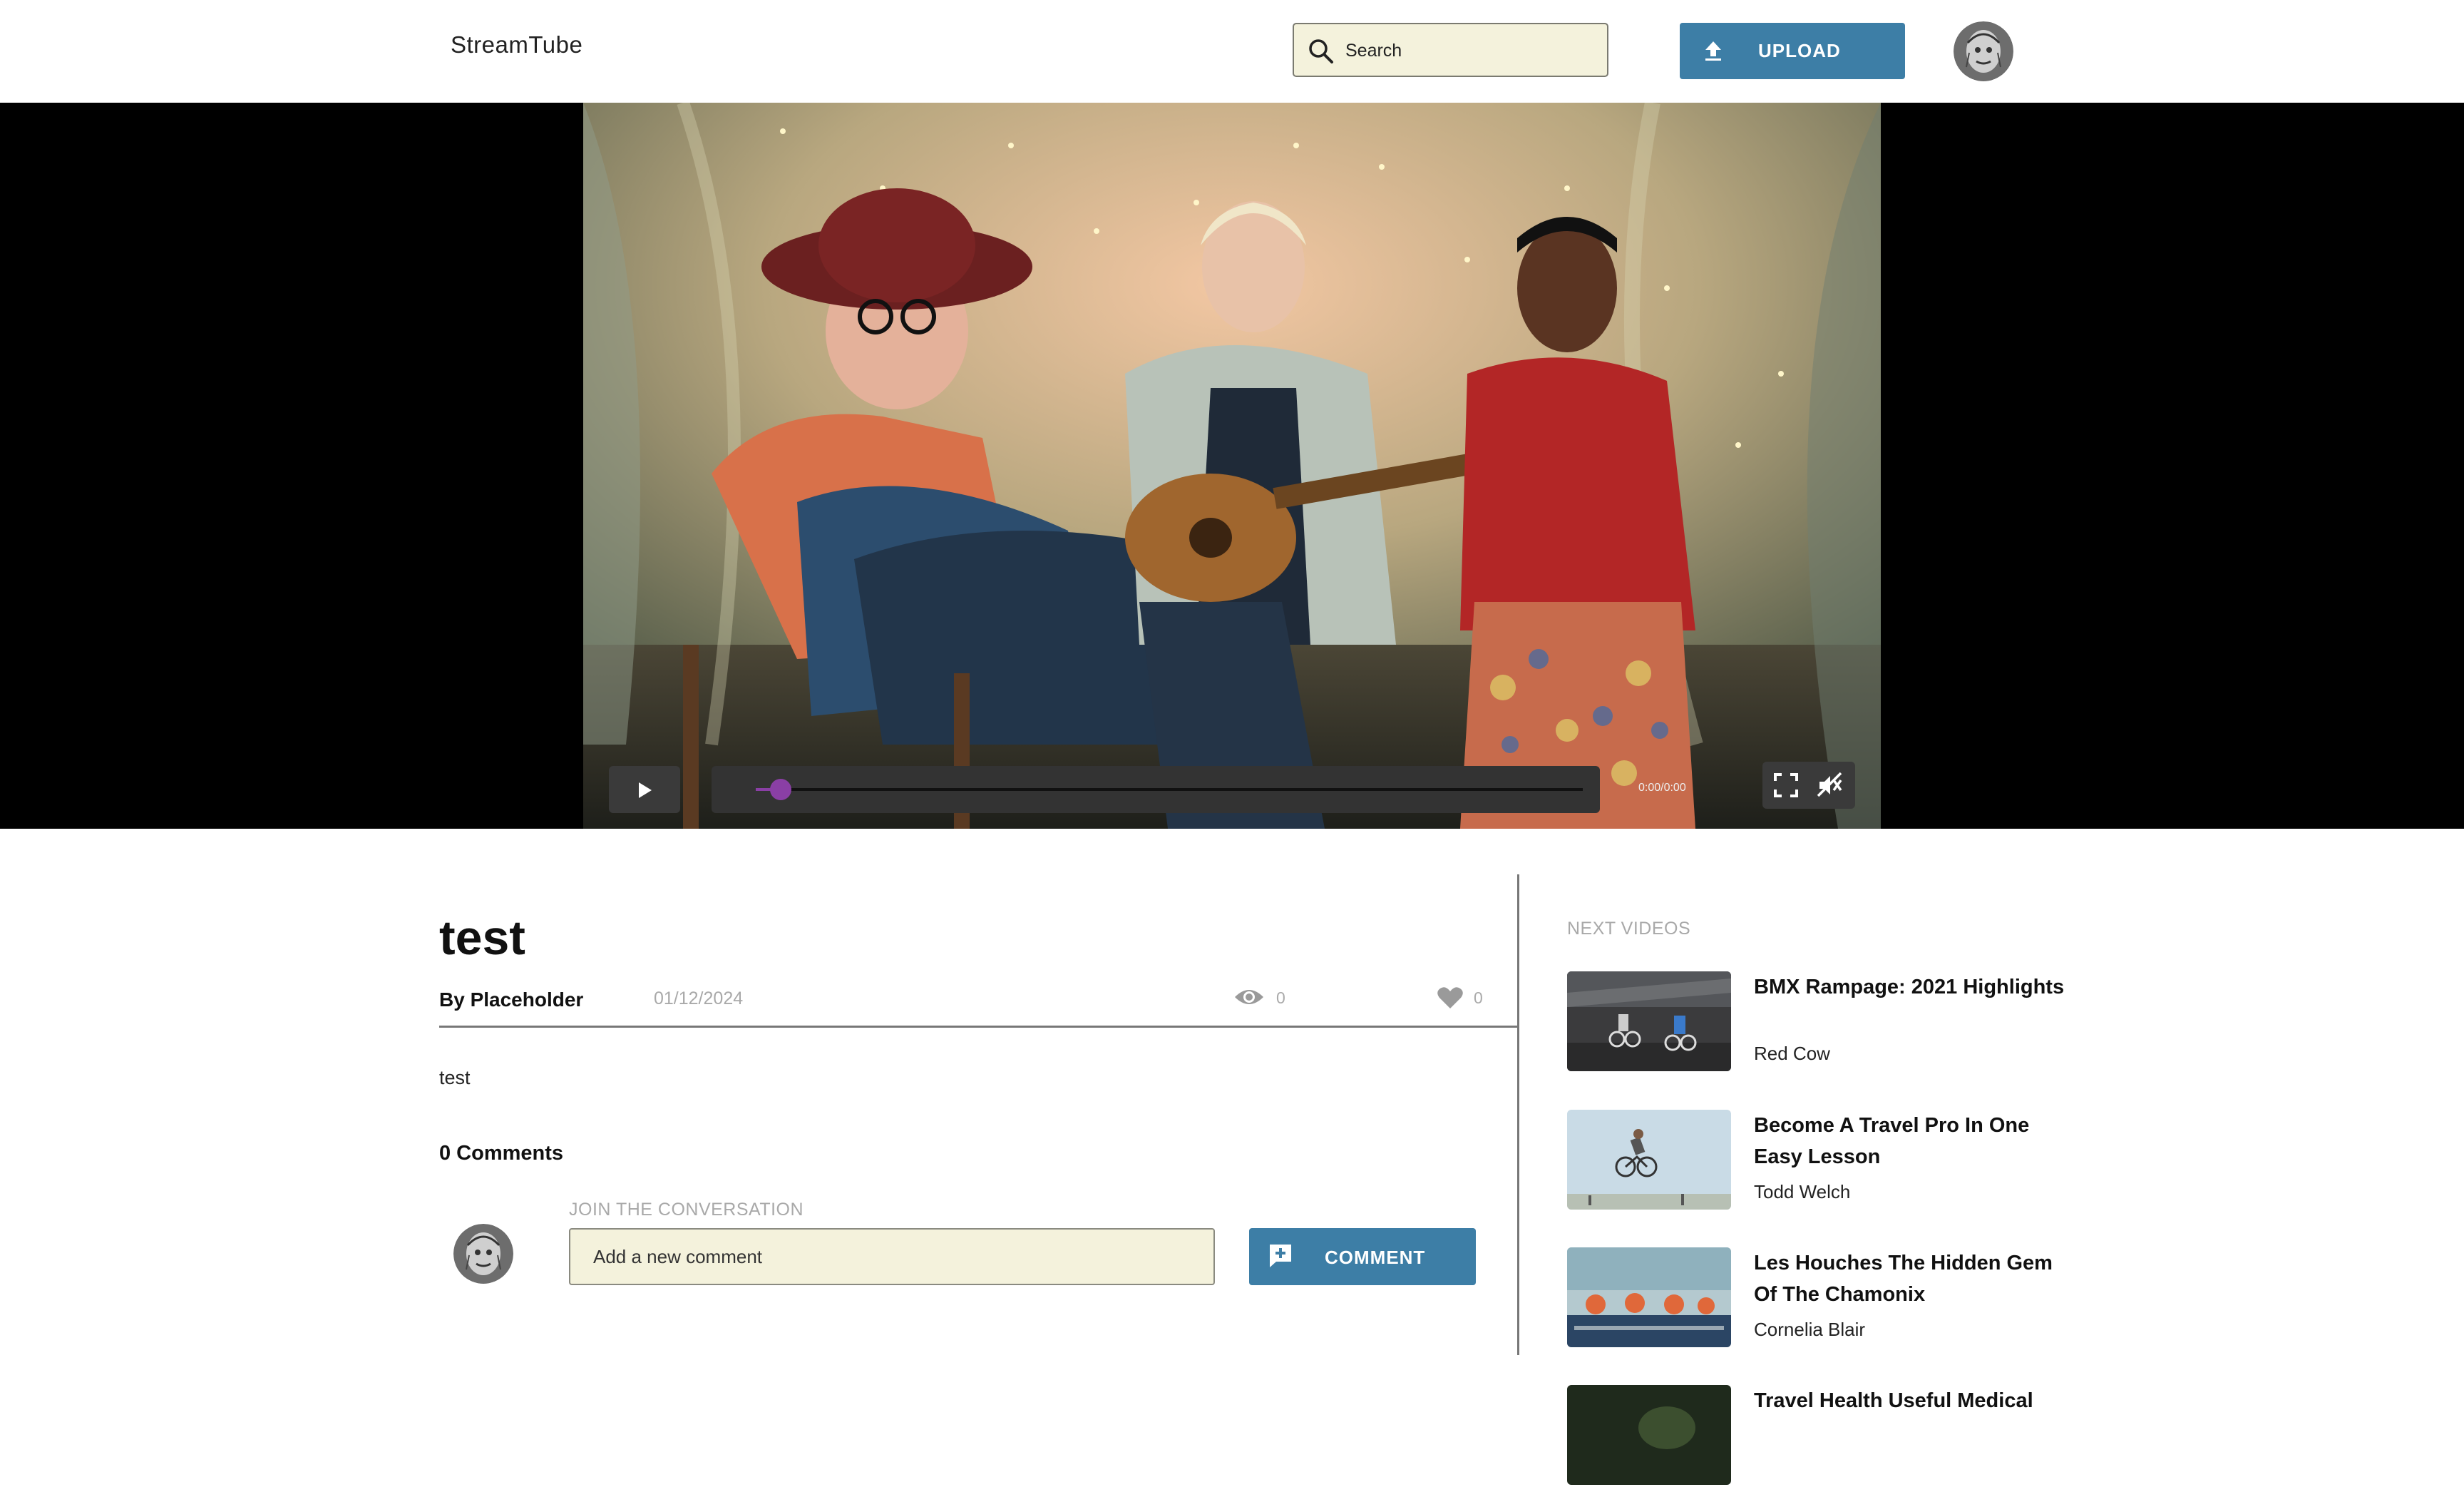 This screenshot has height=1492, width=2464. I want to click on next-video-title: Travel Health Useful Medical, so click(1911, 1400).